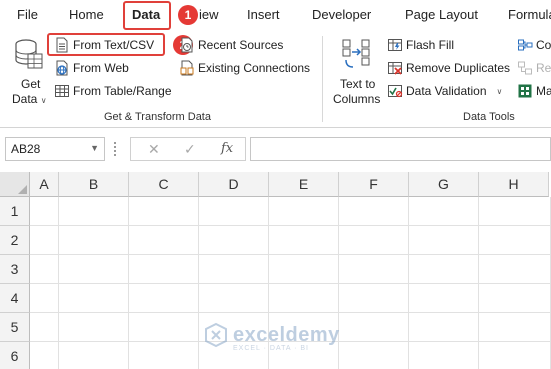 This screenshot has width=551, height=369. Describe the element at coordinates (28, 72) in the screenshot. I see `get-data-button: Get Data ∨` at that location.